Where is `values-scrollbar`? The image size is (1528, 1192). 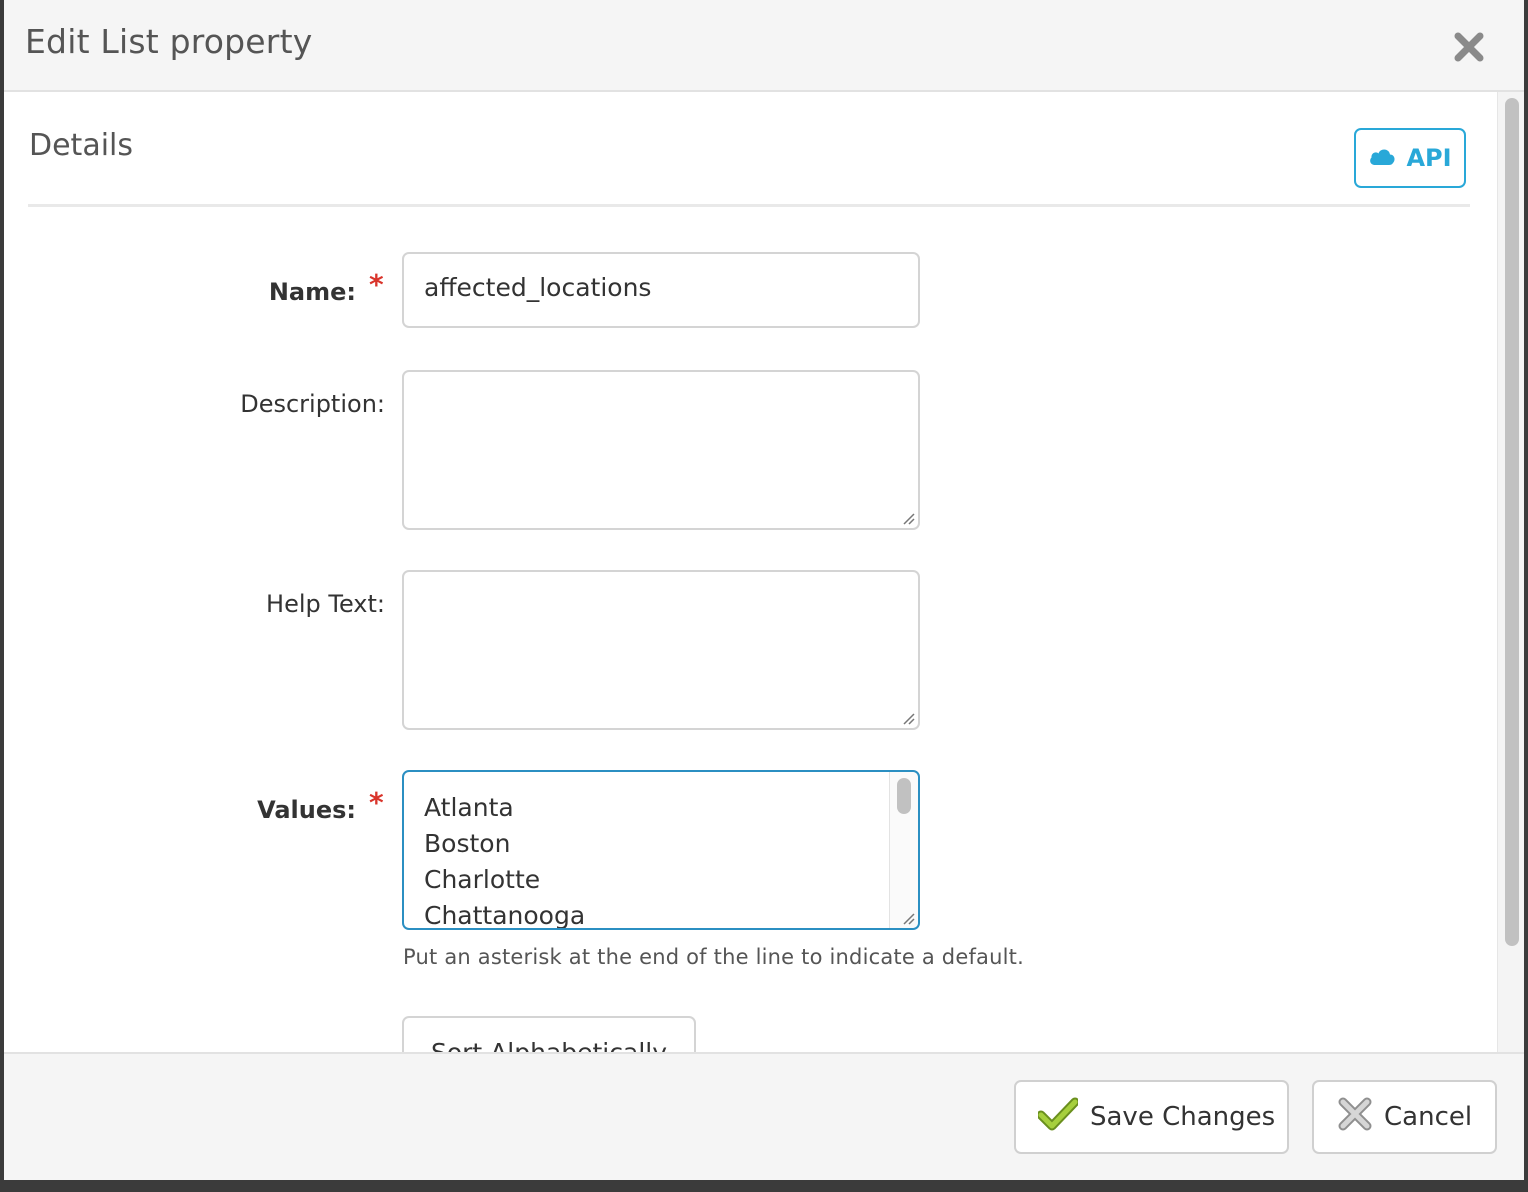 values-scrollbar is located at coordinates (903, 850).